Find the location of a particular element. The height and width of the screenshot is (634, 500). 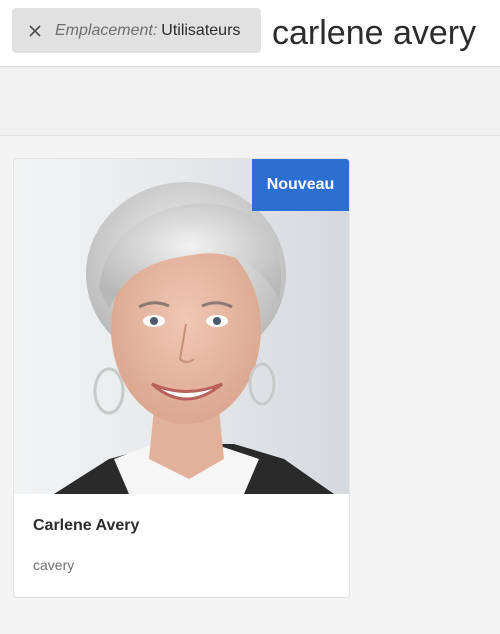

search-bar: Emplacement: Utilisateurs is located at coordinates (250, 33).